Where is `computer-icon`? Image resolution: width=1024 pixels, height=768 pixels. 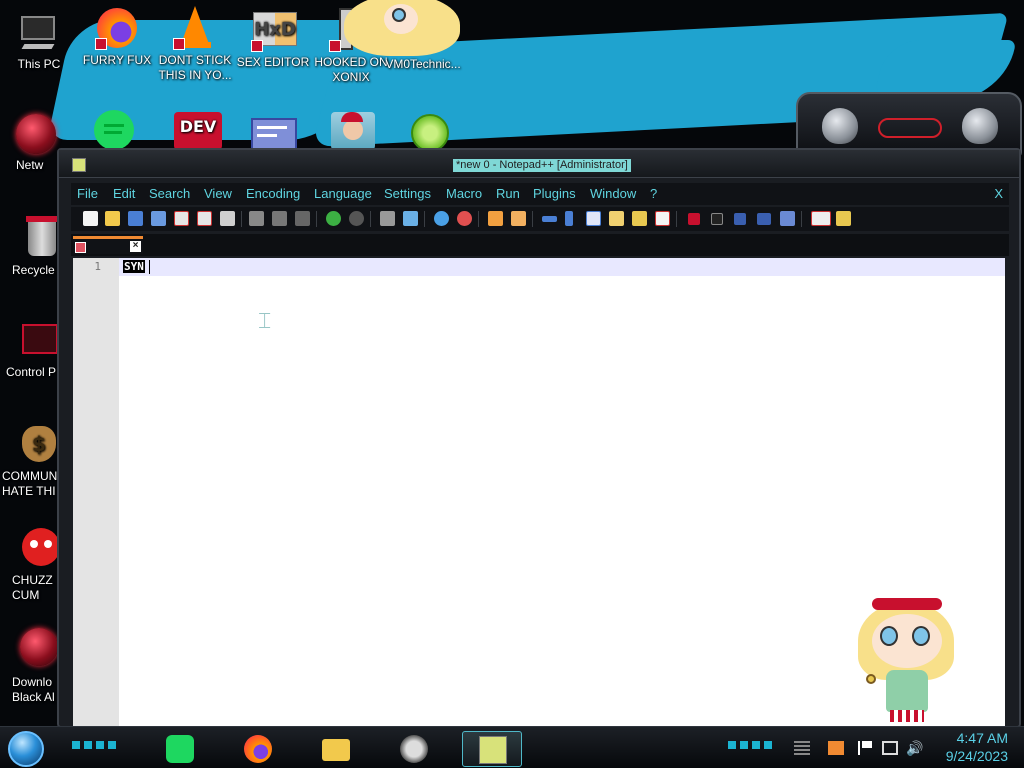 computer-icon is located at coordinates (39, 32).